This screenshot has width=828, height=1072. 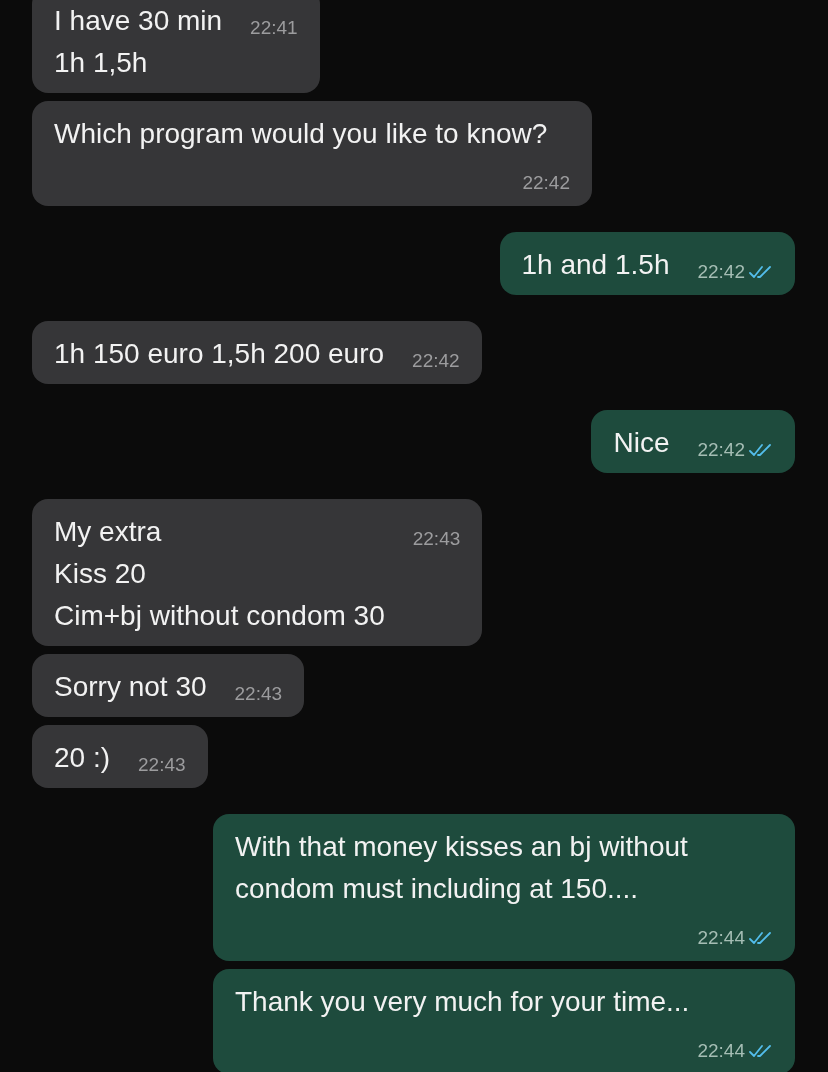 What do you see at coordinates (219, 574) in the screenshot?
I see `message-text: My extra Kiss 20 Cim+bj without condom 30` at bounding box center [219, 574].